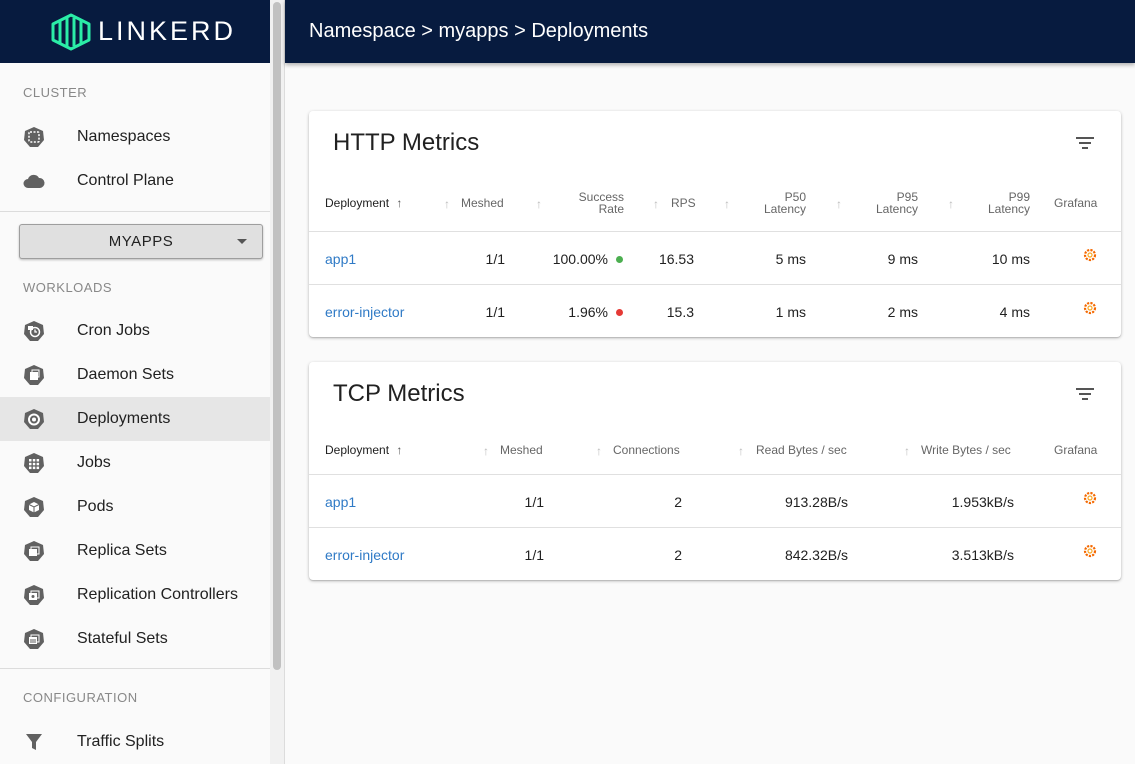 The height and width of the screenshot is (764, 1135). What do you see at coordinates (122, 550) in the screenshot?
I see `sidebar-item-label: Replica Sets` at bounding box center [122, 550].